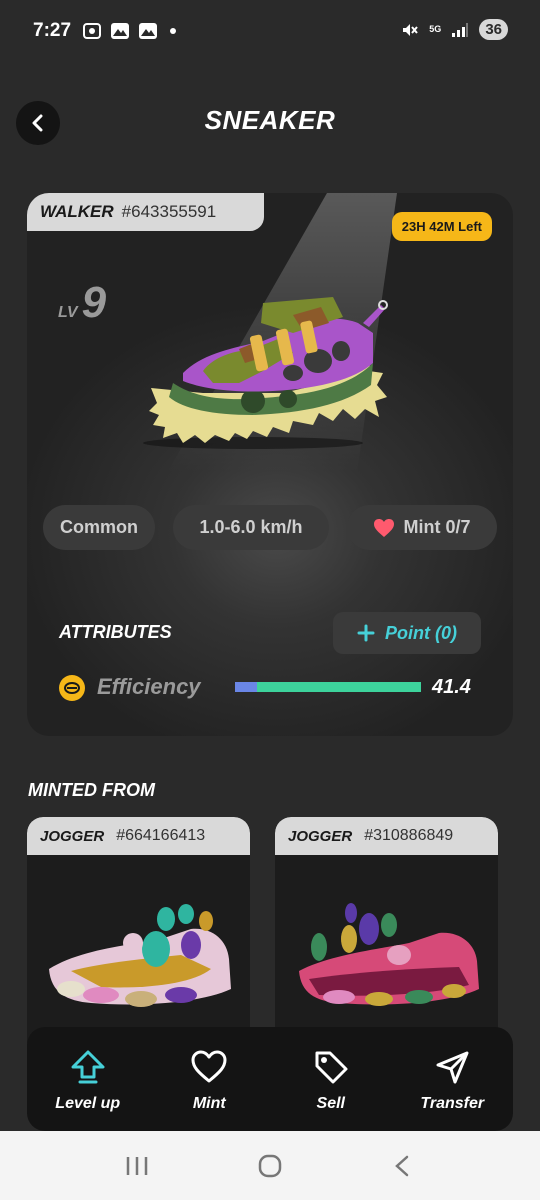  Describe the element at coordinates (339, 687) in the screenshot. I see `efficiency-bar-fill` at that location.